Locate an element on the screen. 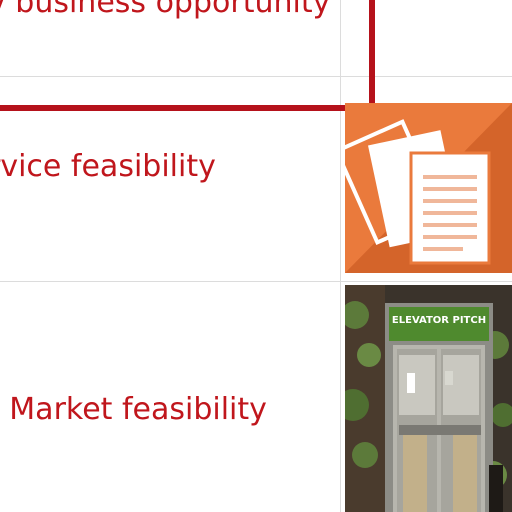 The image size is (512, 512). service-feasibility-thumbnail is located at coordinates (428, 188).